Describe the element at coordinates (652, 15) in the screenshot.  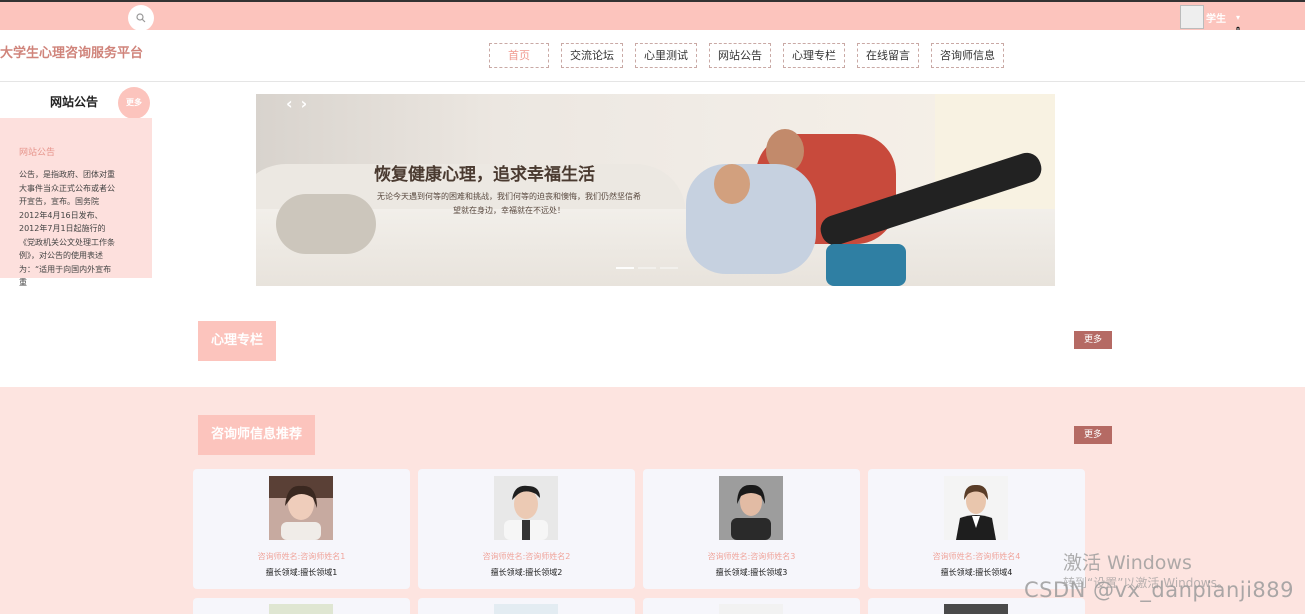
I see `top-bar: 学生 ▾` at that location.